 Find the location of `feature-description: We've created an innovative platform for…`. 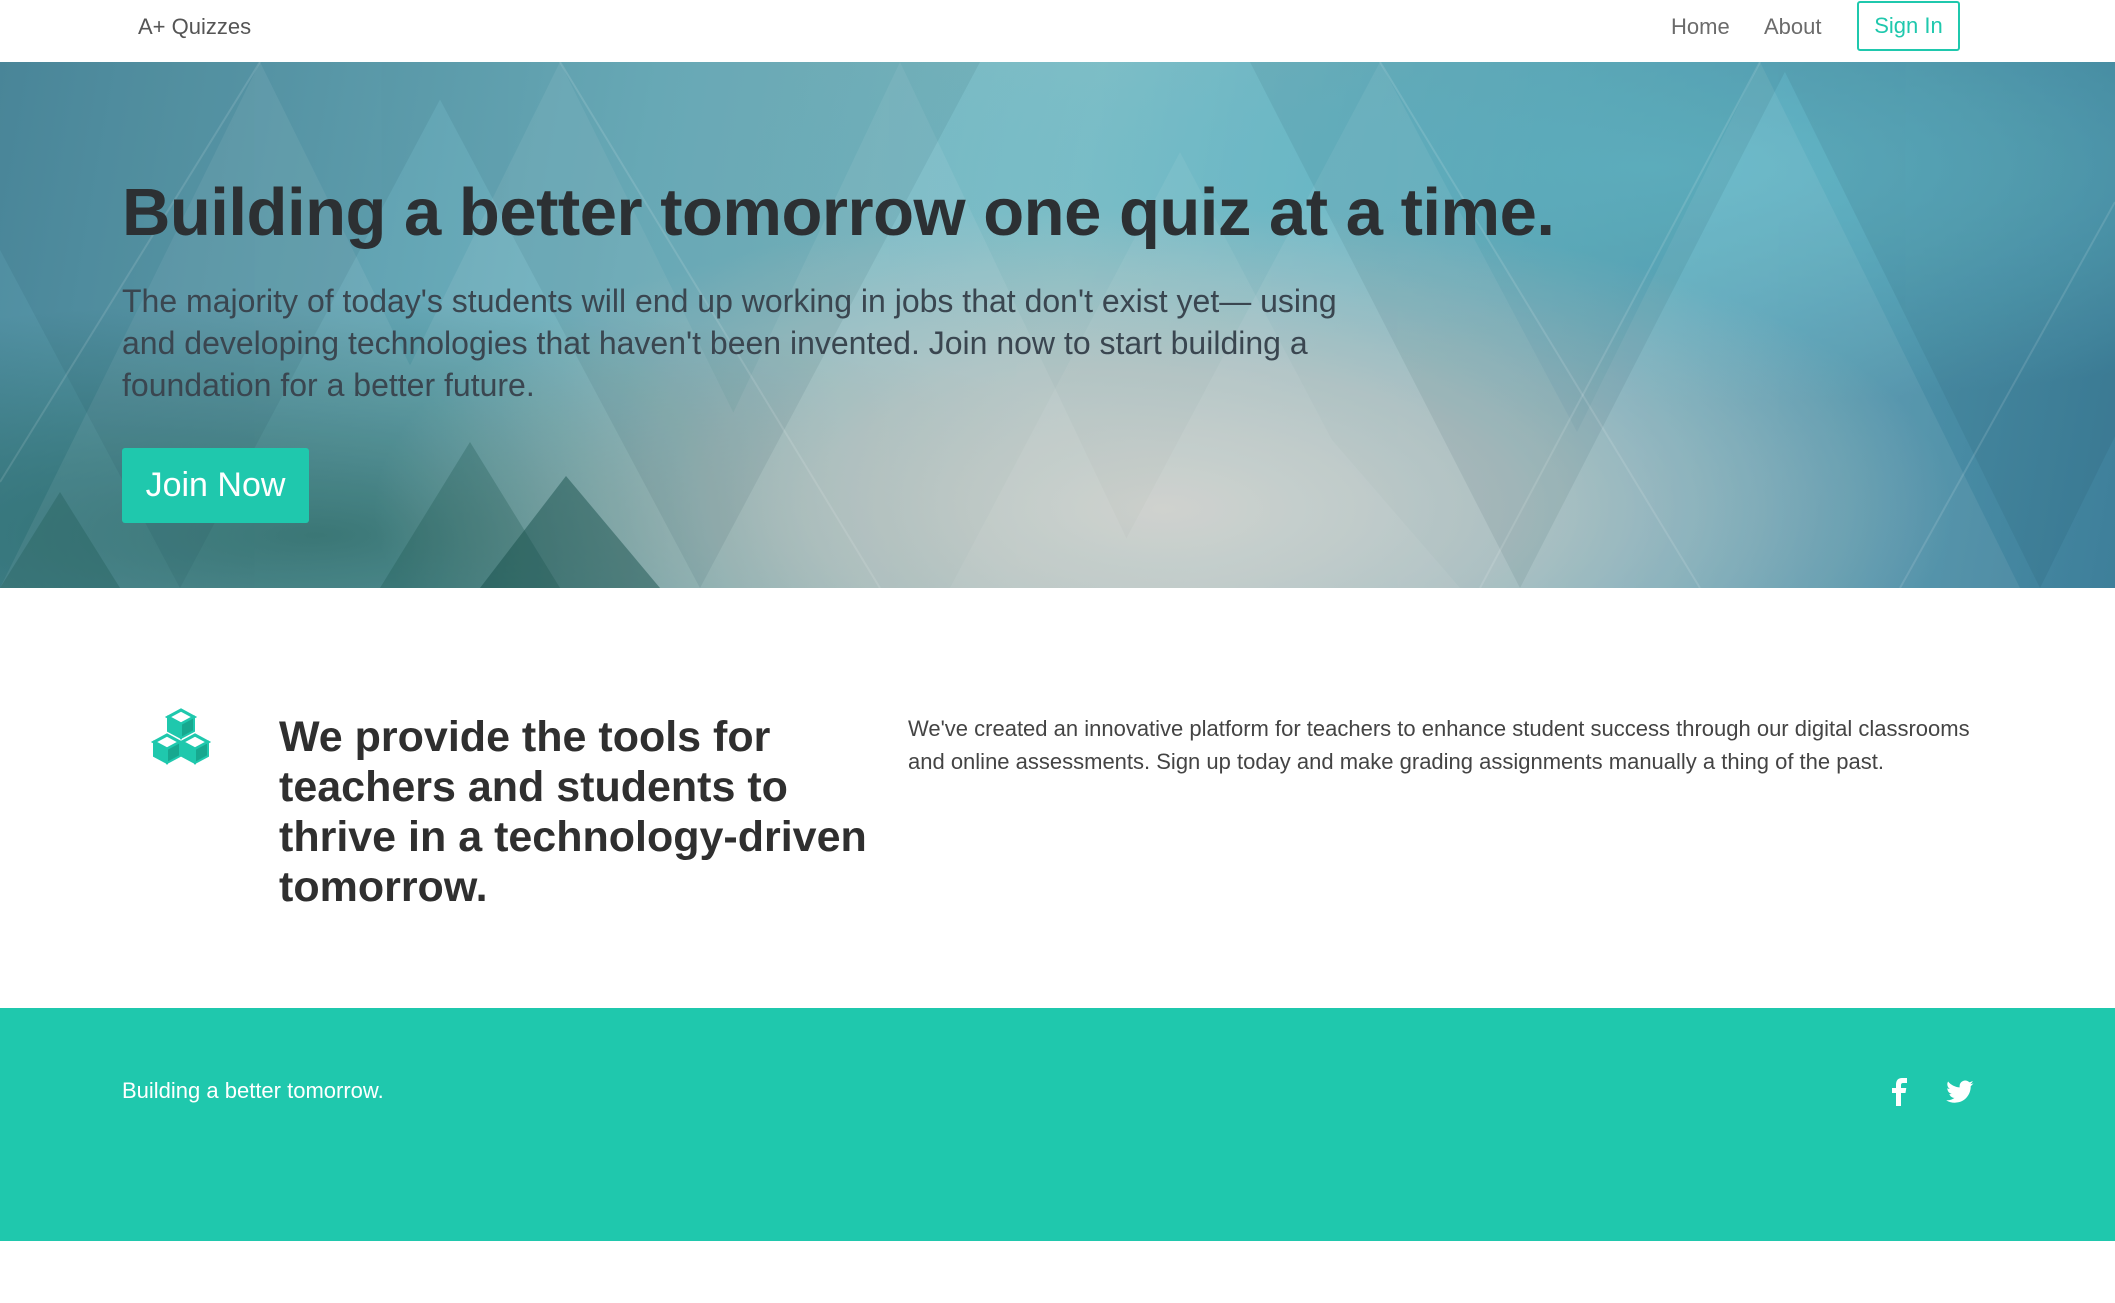

feature-description: We've created an innovative platform for… is located at coordinates (1439, 745).